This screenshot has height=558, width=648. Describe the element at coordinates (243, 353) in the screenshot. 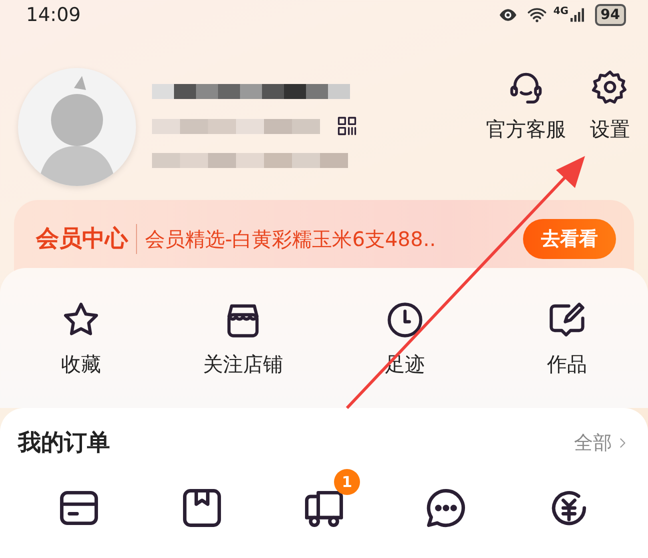

I see `shortcut-item: 关注店铺` at that location.